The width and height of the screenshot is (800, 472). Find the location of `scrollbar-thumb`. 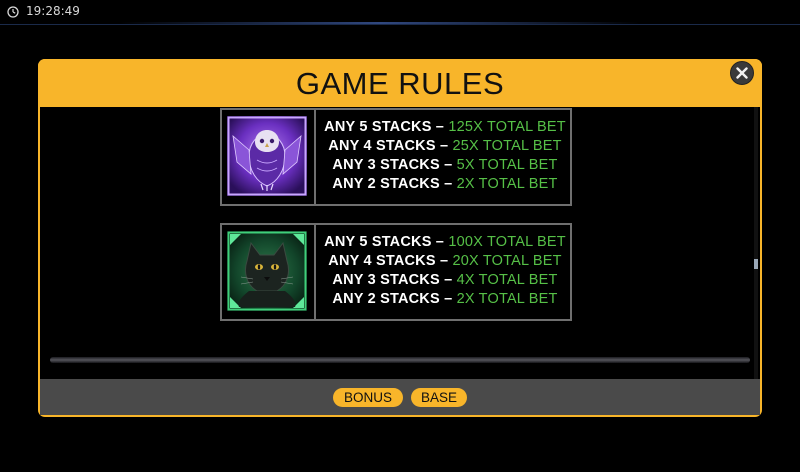

scrollbar-thumb is located at coordinates (756, 264).